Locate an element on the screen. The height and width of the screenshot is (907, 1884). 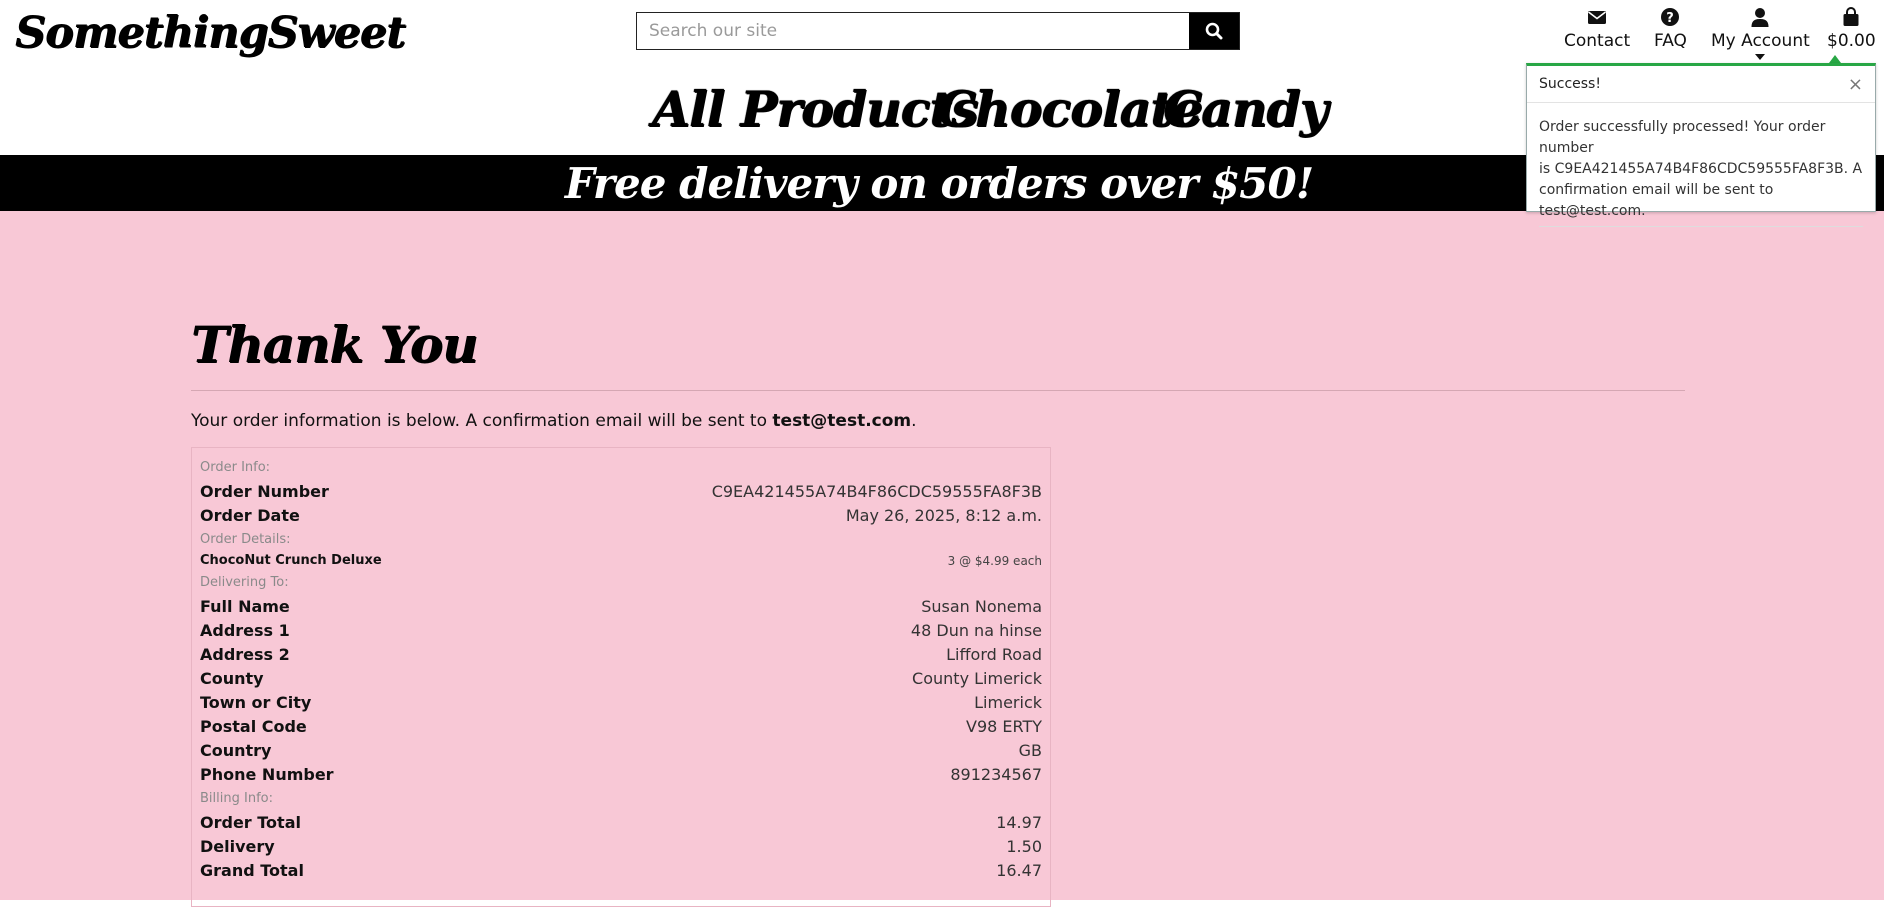
nav-faq-label: FAQ is located at coordinates (1670, 41).